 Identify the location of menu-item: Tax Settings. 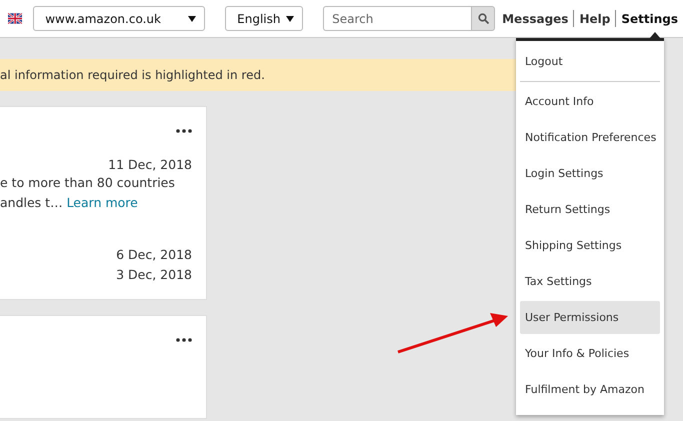
(590, 281).